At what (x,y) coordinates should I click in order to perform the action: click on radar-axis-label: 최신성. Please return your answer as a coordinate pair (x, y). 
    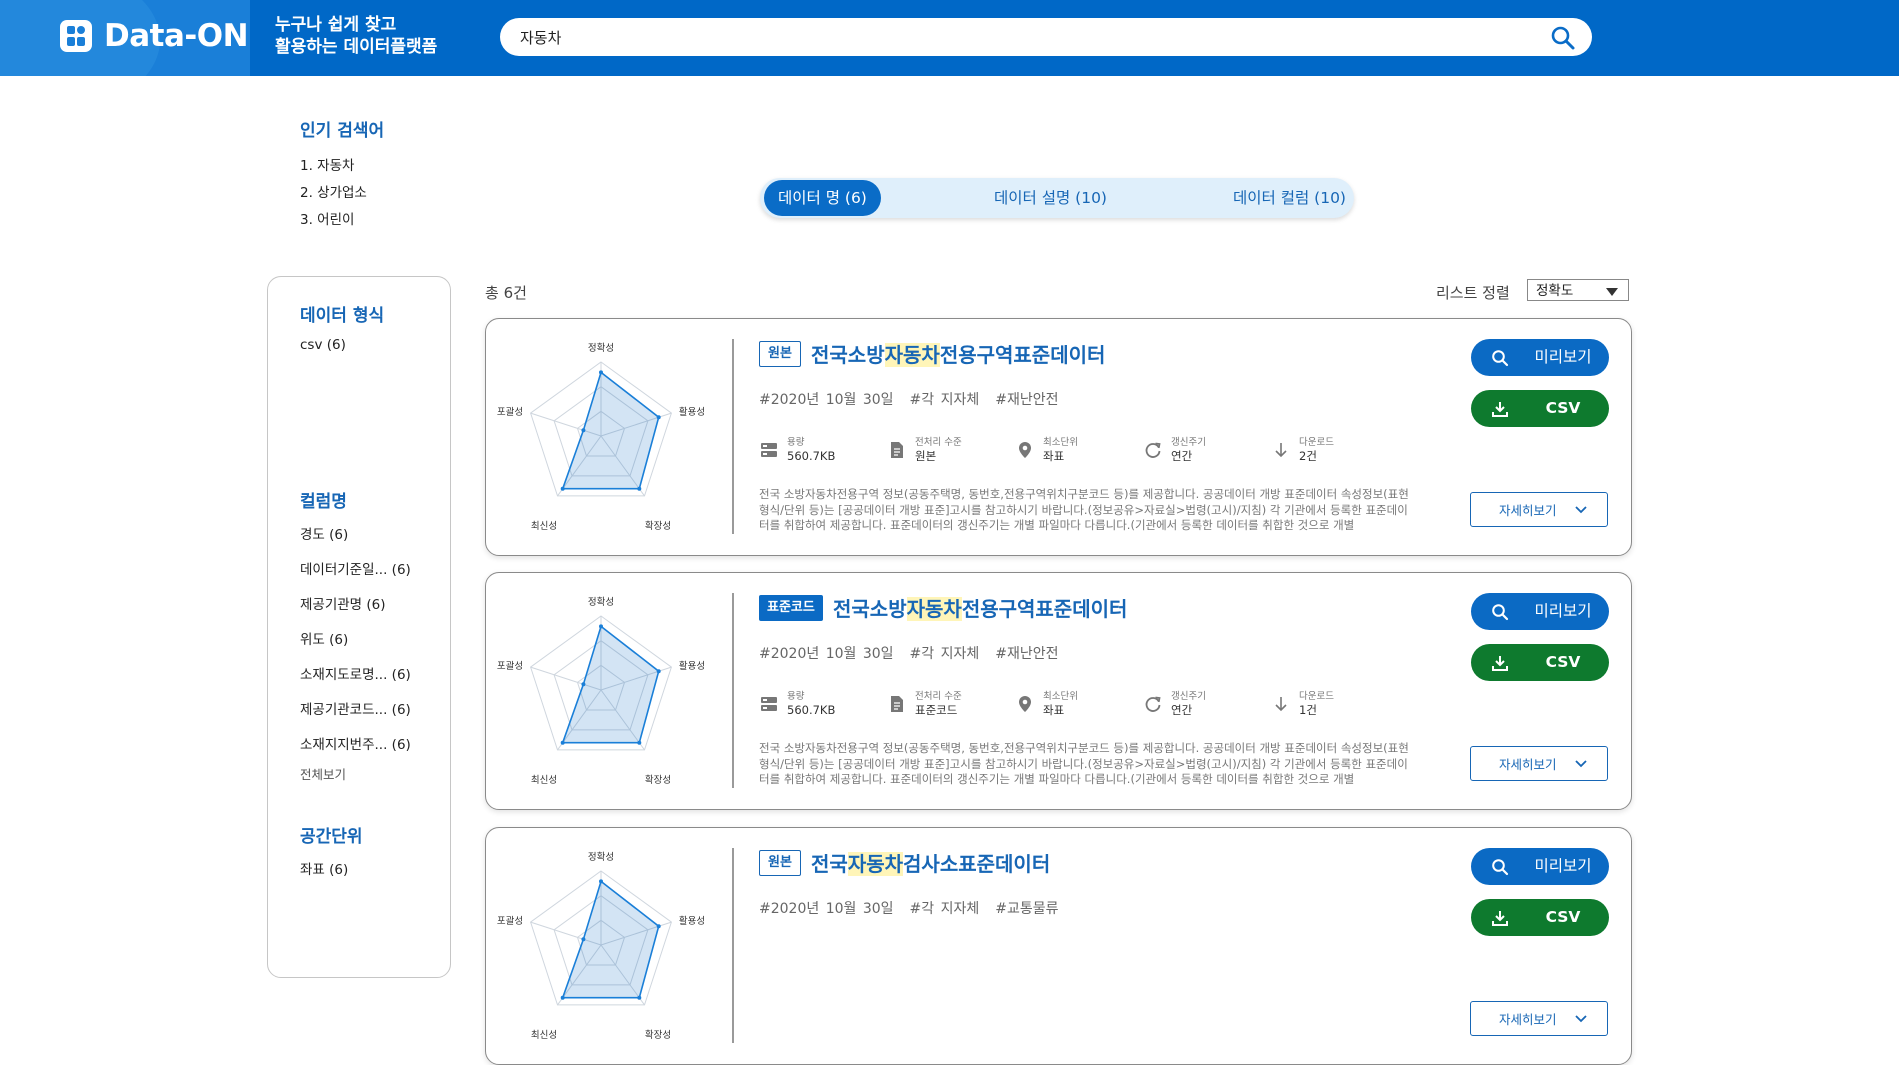
    Looking at the image, I should click on (544, 526).